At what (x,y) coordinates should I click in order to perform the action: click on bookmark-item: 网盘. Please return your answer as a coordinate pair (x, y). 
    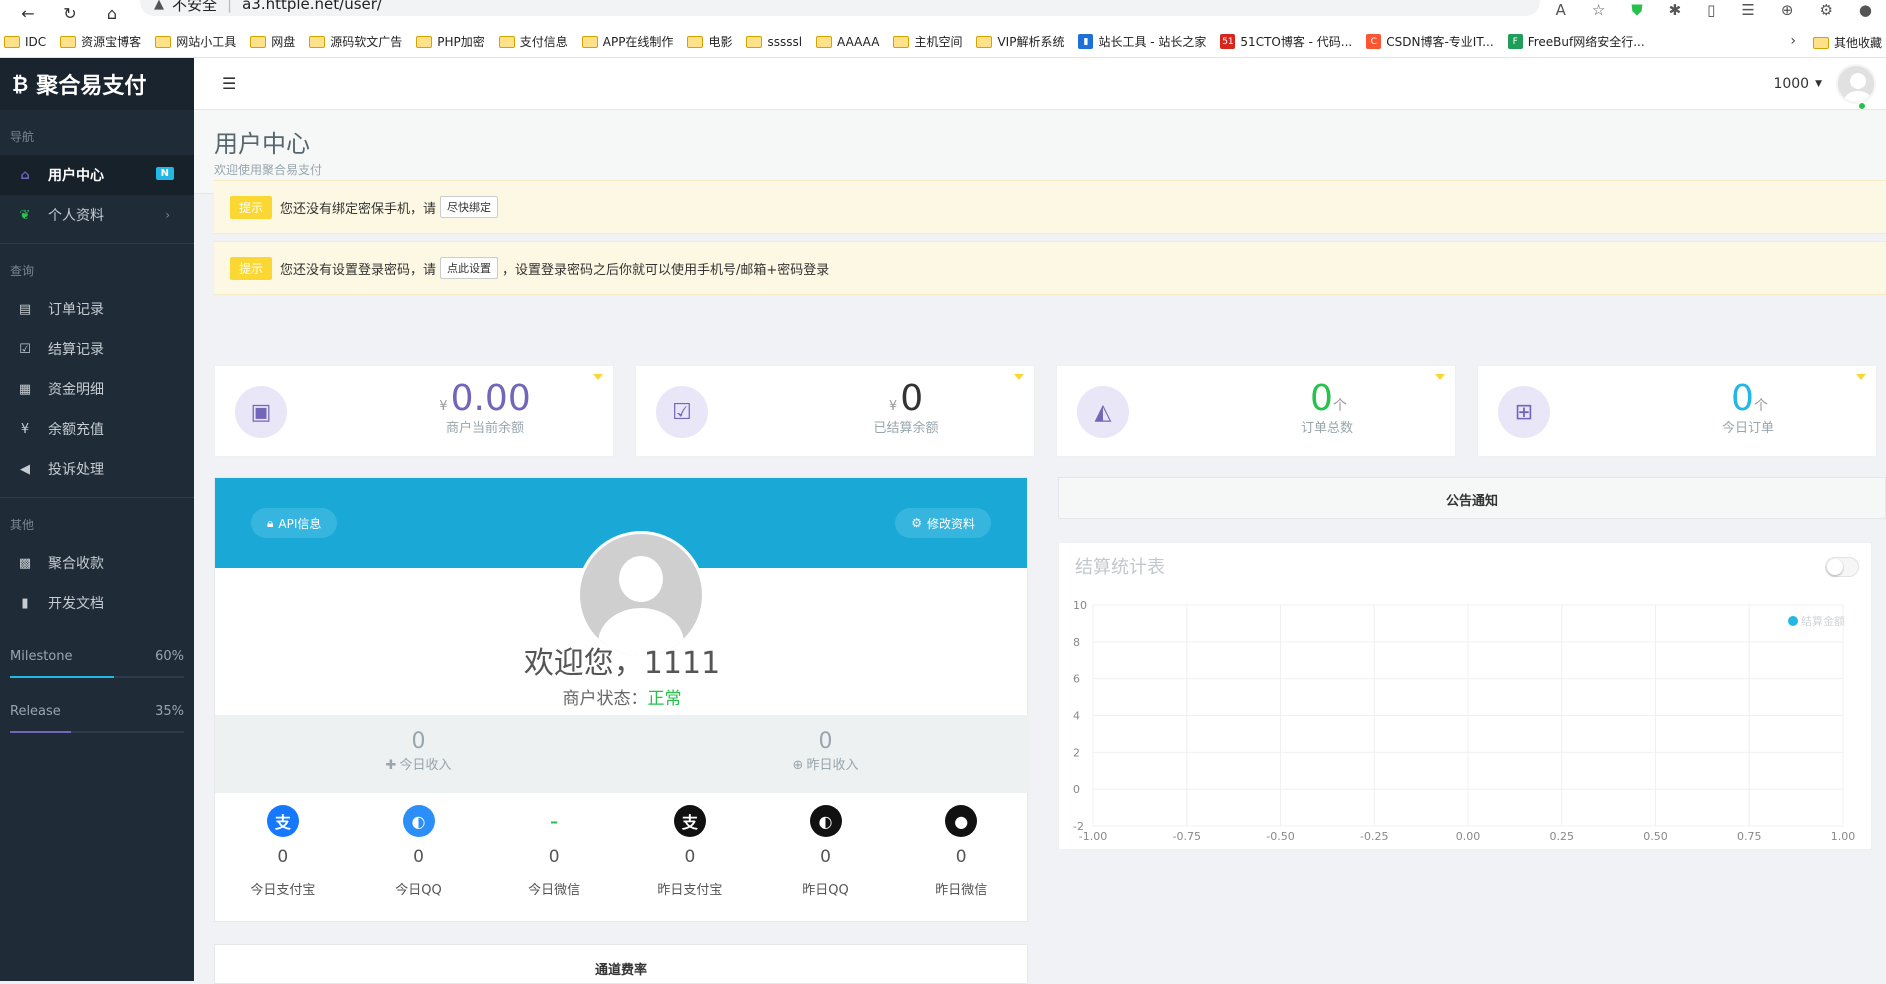
    Looking at the image, I should click on (272, 41).